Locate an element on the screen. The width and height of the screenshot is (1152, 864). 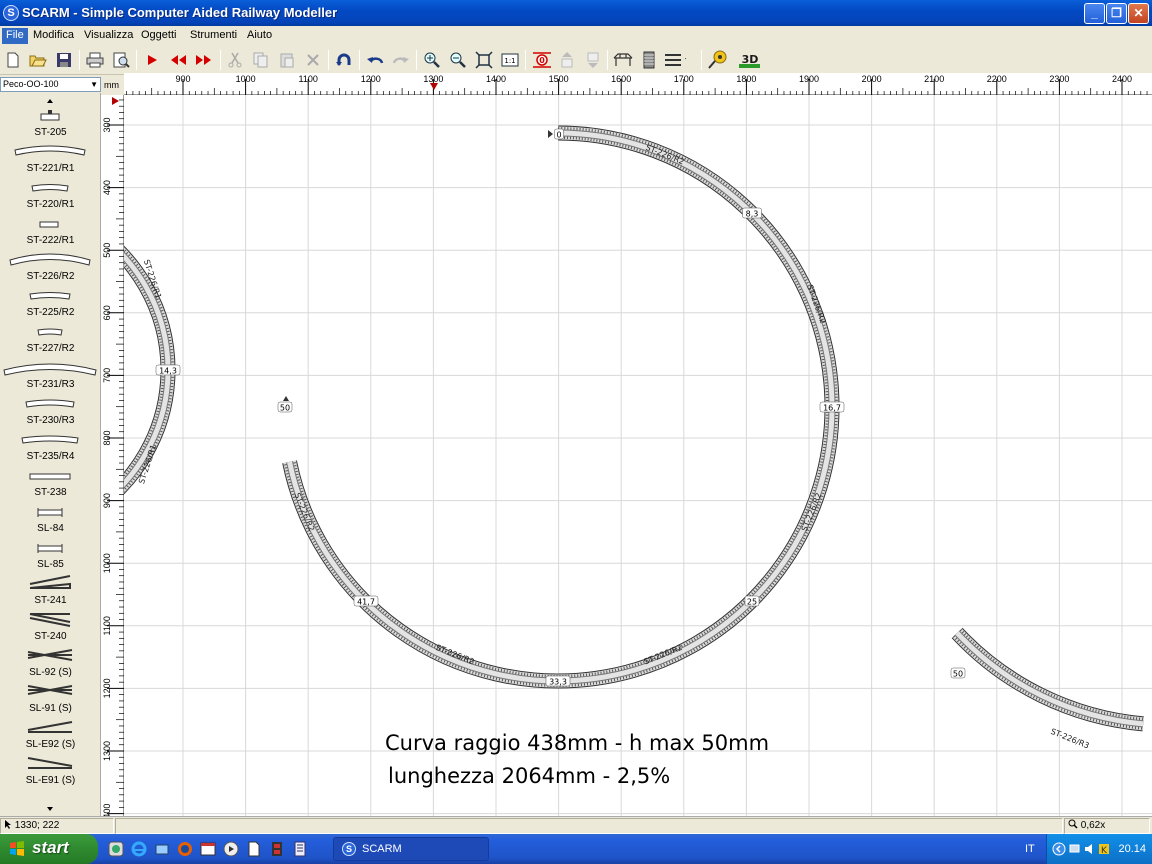
network-icon is located at coordinates (162, 849).